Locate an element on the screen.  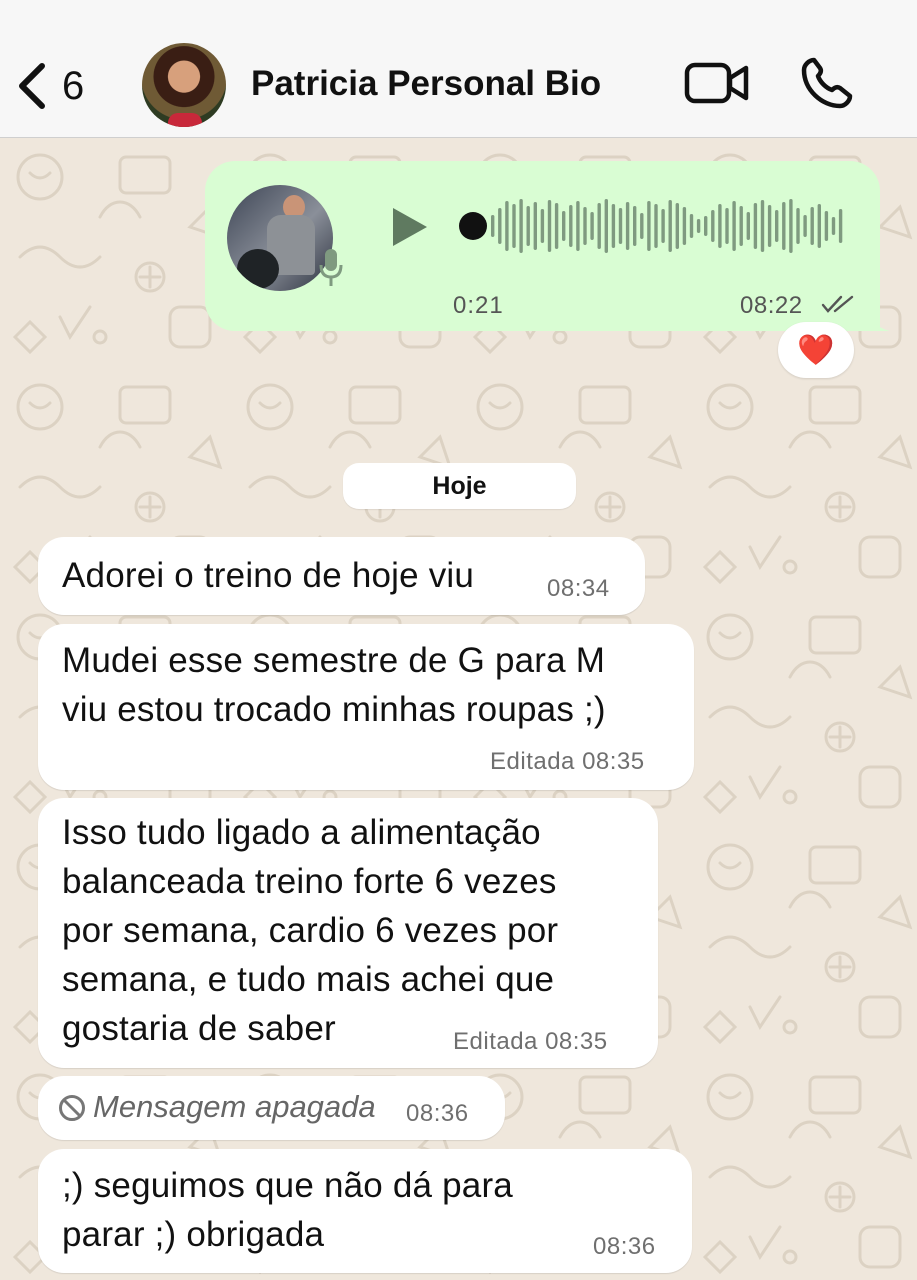
audio-waveform is located at coordinates (654, 226).